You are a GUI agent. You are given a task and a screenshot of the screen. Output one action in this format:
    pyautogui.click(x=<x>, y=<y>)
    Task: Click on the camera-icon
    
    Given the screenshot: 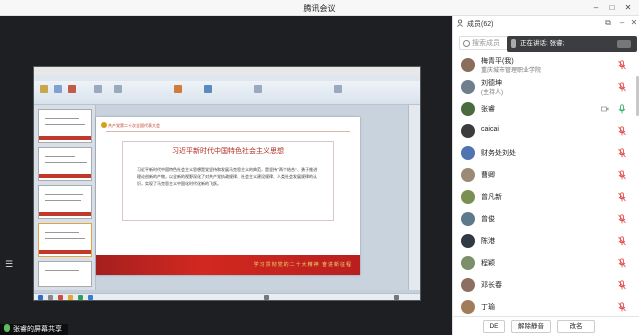 What is the action you would take?
    pyautogui.click(x=605, y=109)
    